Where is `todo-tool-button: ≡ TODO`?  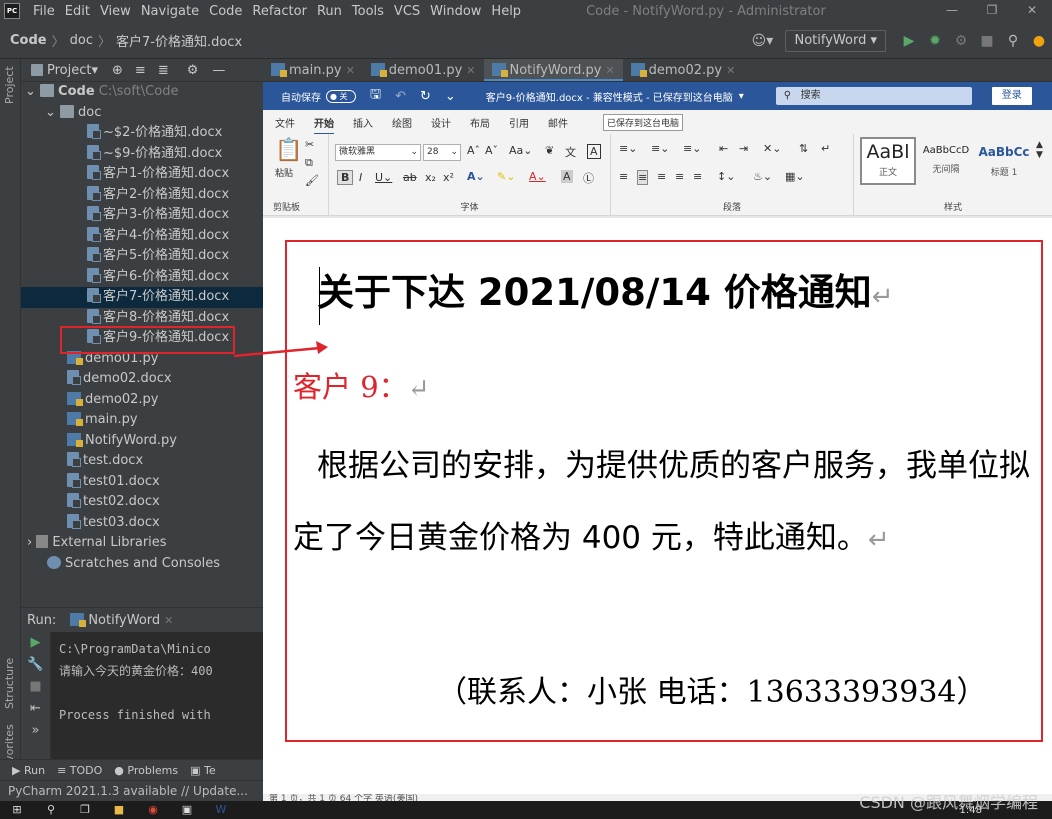 todo-tool-button: ≡ TODO is located at coordinates (79, 770).